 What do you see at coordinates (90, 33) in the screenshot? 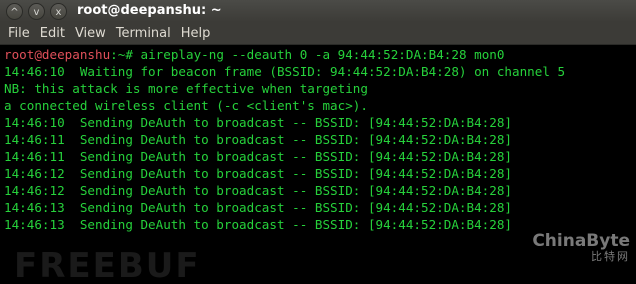
I see `menu-view: View` at bounding box center [90, 33].